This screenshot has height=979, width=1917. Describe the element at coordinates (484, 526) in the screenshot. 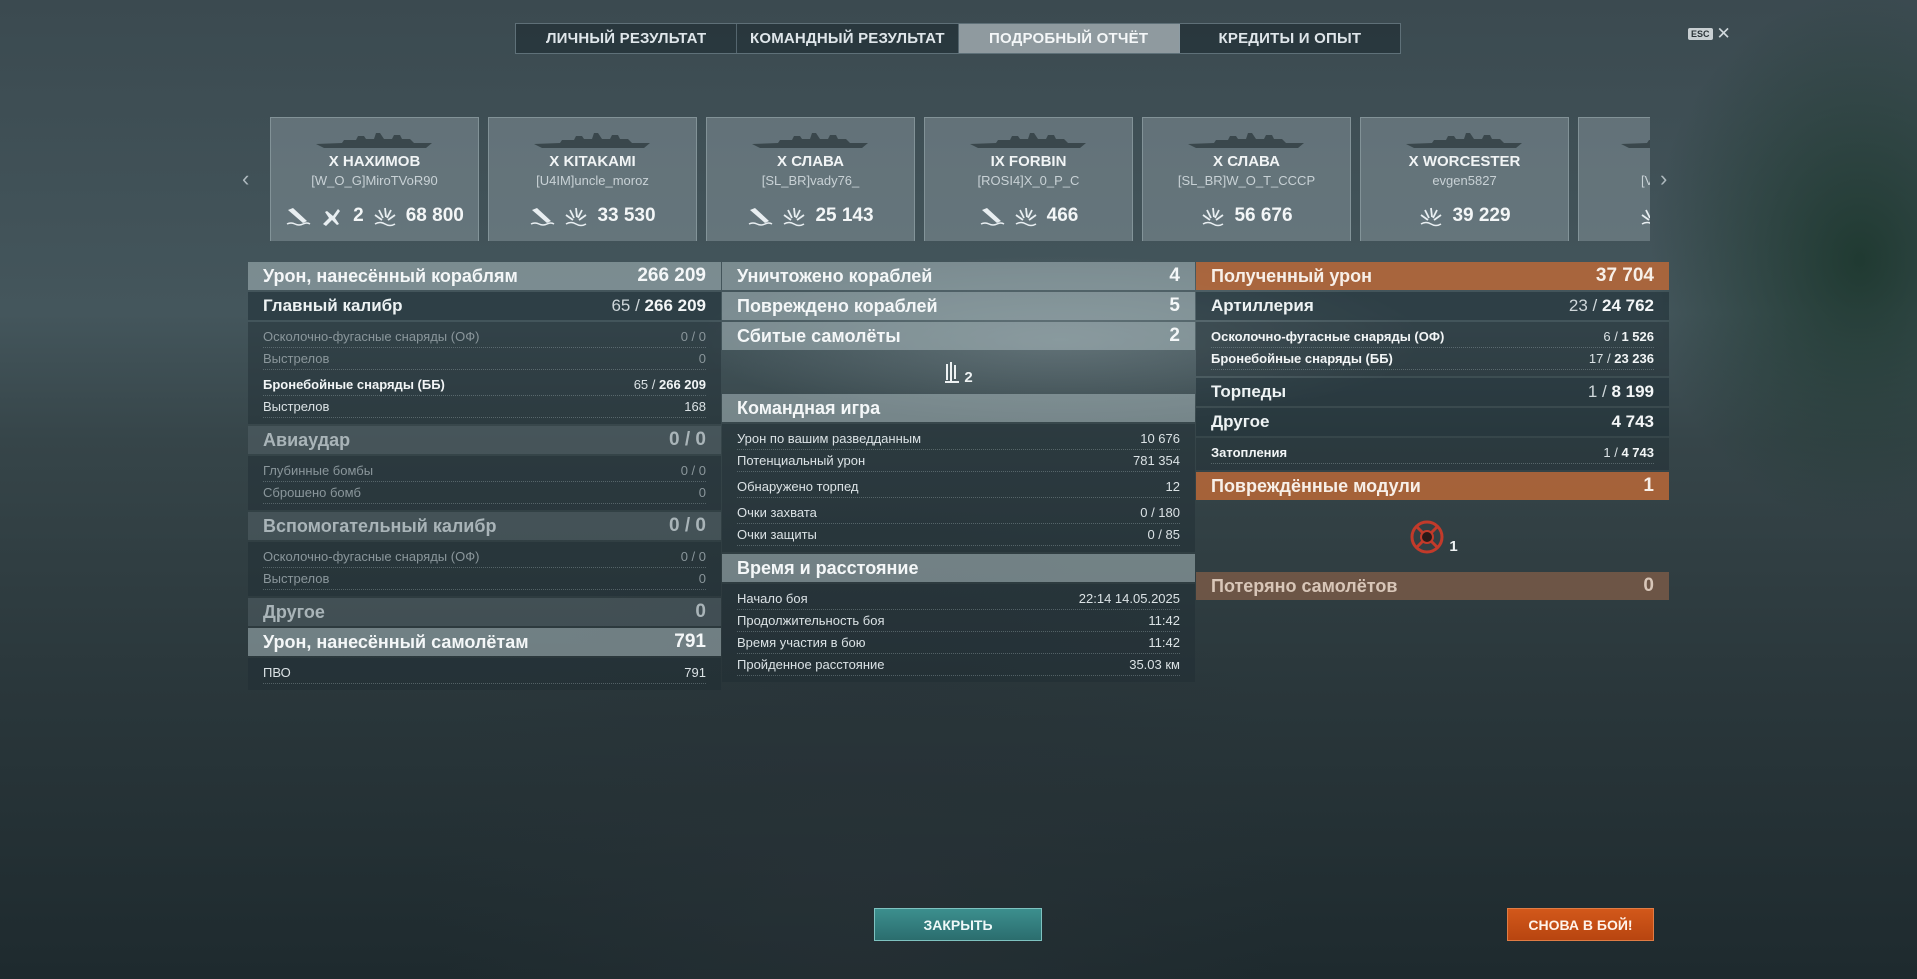

I see `secondary-header: Вспомогательный калибр 0 / 0` at that location.